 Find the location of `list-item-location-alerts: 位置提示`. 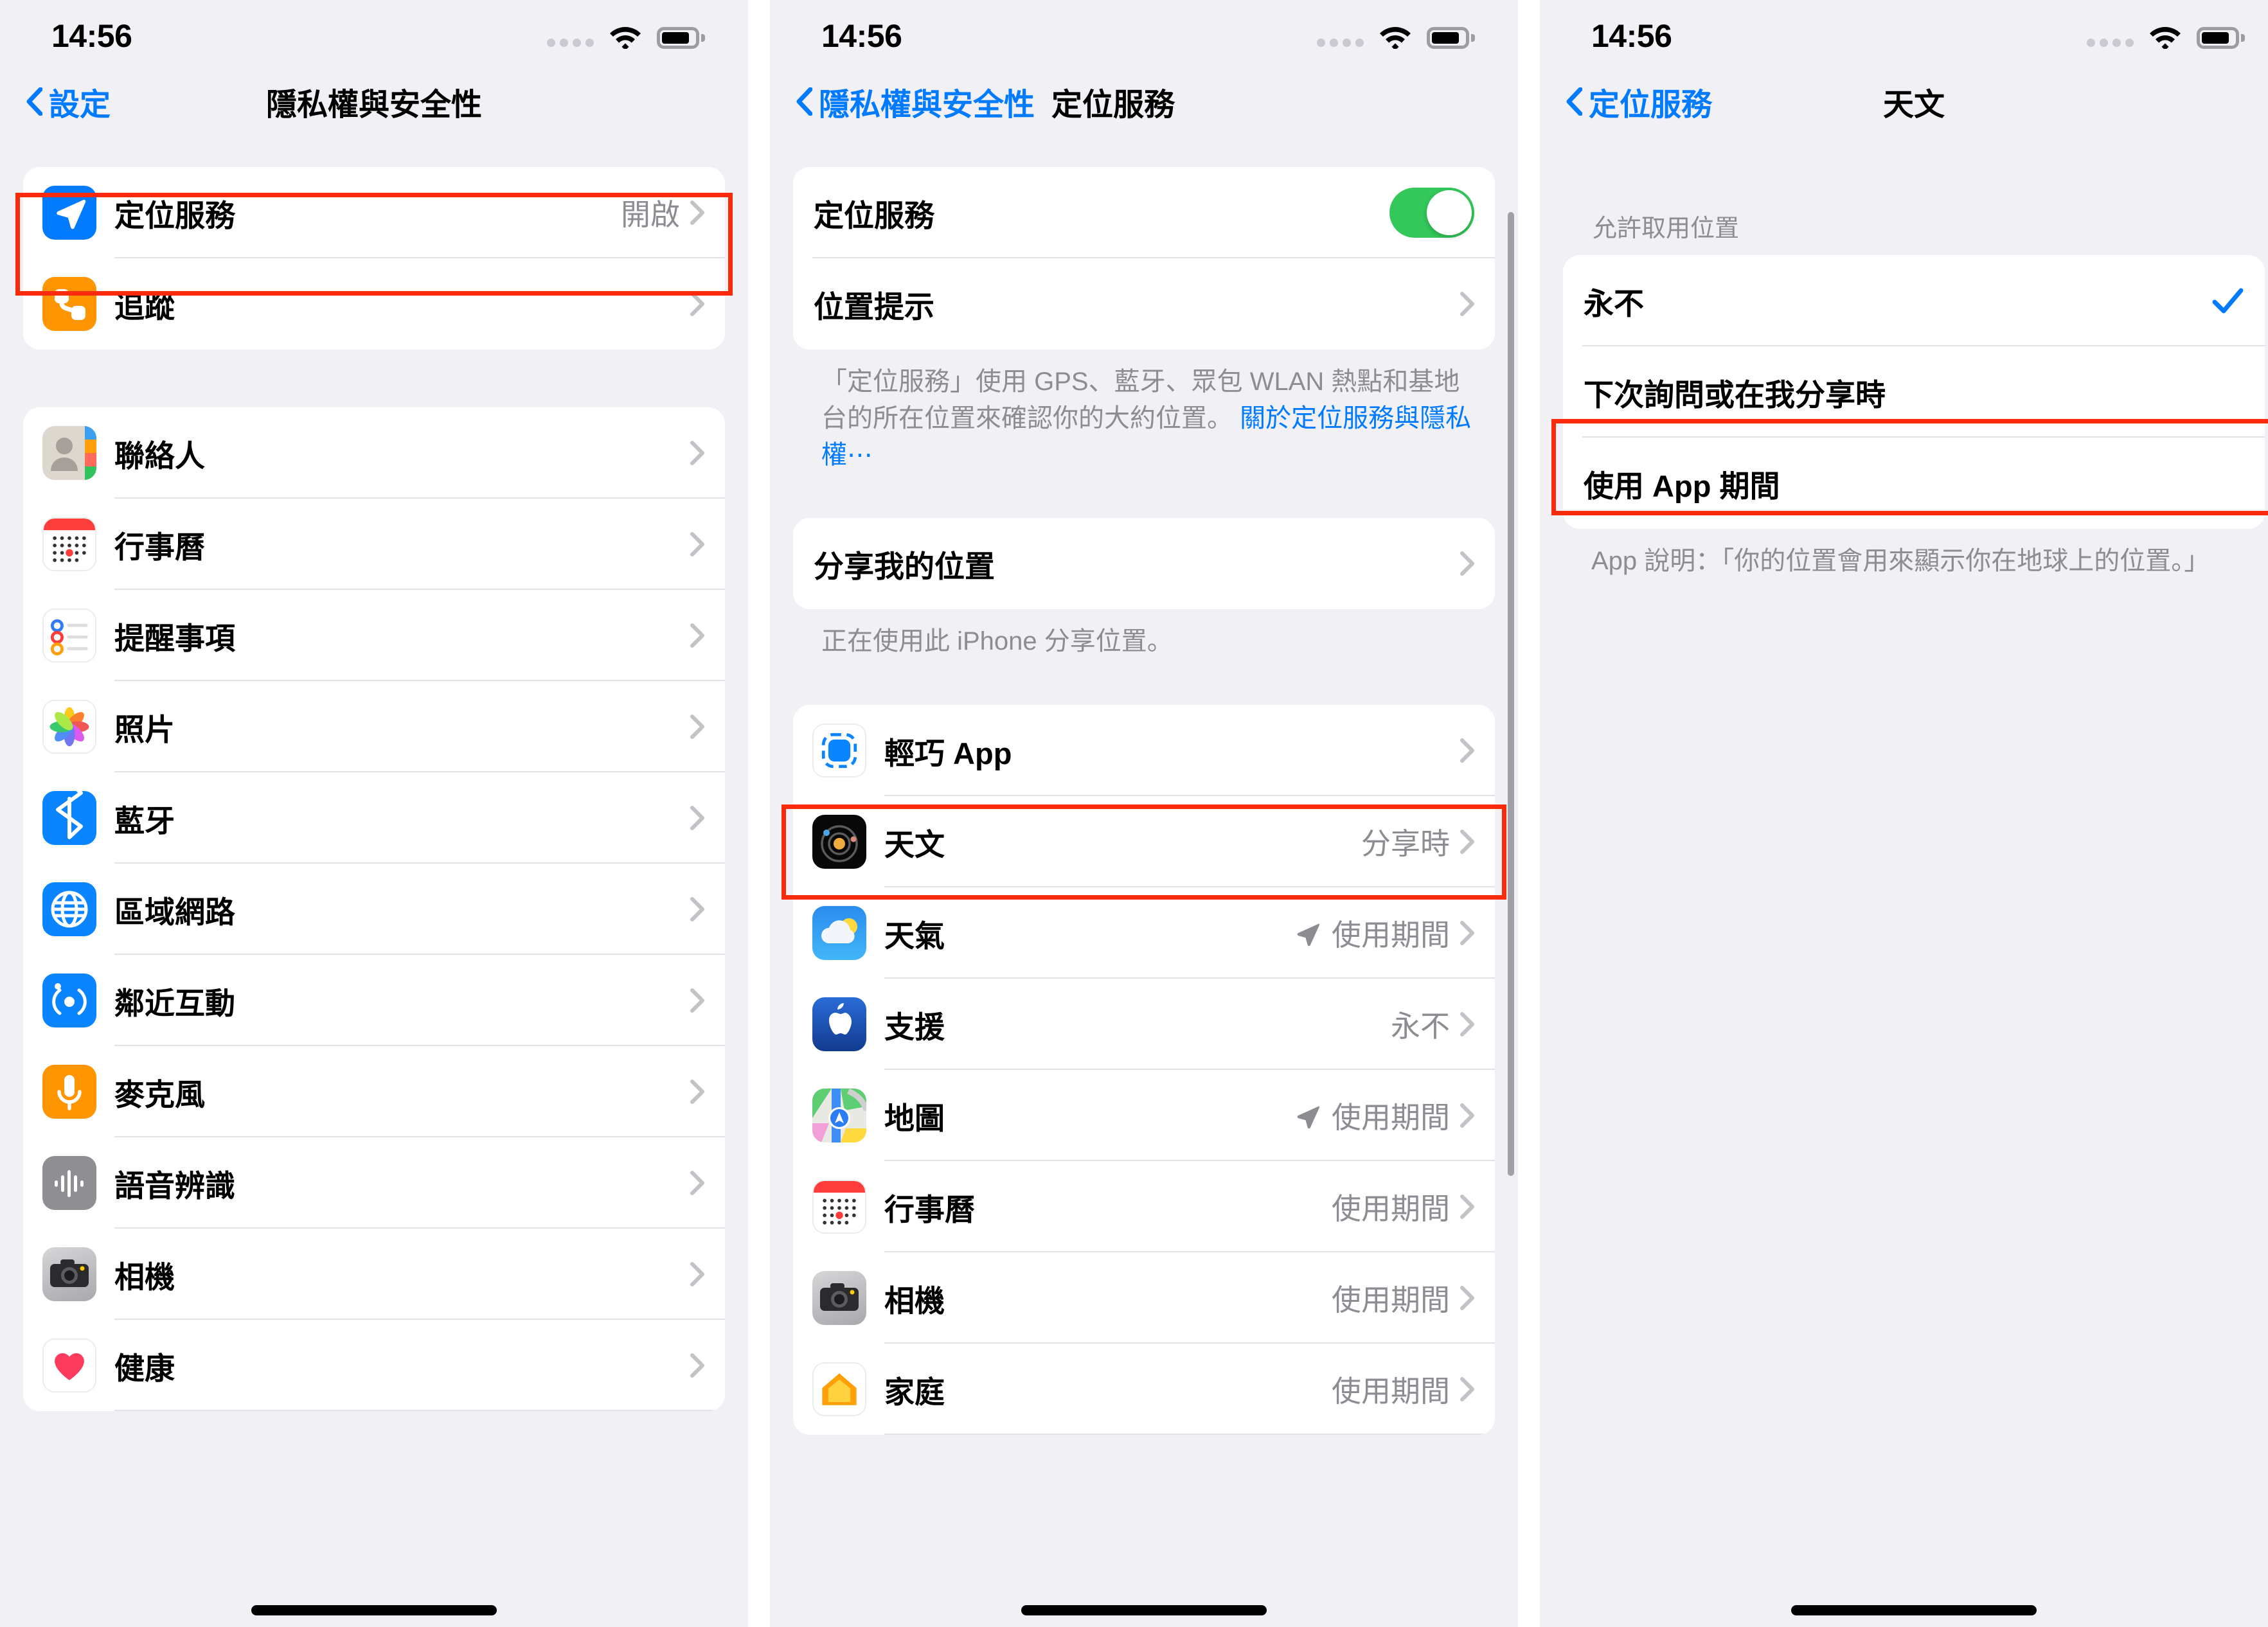

list-item-location-alerts: 位置提示 is located at coordinates (1144, 304).